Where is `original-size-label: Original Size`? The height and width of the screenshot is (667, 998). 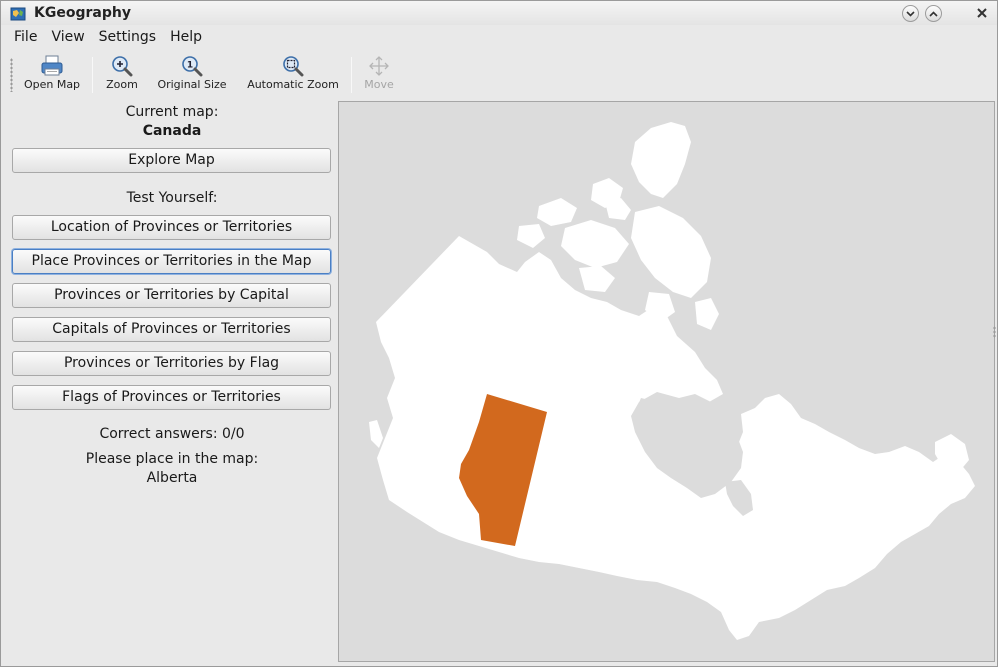
original-size-label: Original Size is located at coordinates (192, 84).